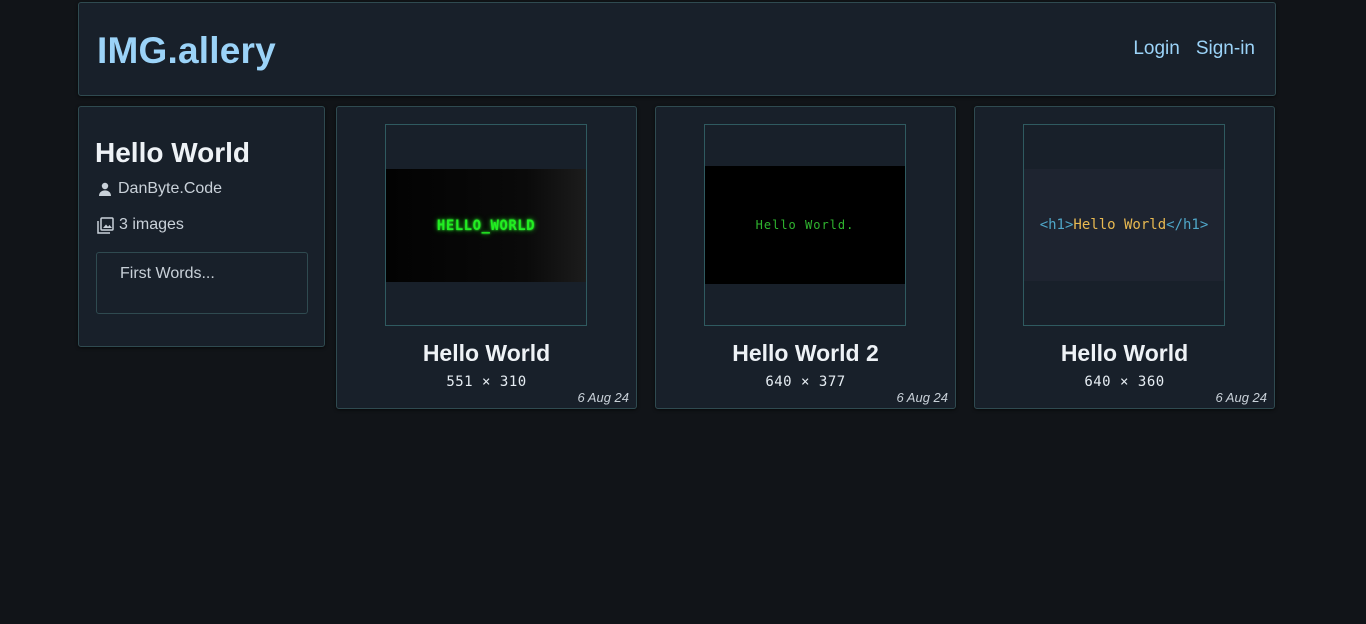 The height and width of the screenshot is (624, 1366). What do you see at coordinates (677, 49) in the screenshot?
I see `site-header: IMG.allery Login Sign-in` at bounding box center [677, 49].